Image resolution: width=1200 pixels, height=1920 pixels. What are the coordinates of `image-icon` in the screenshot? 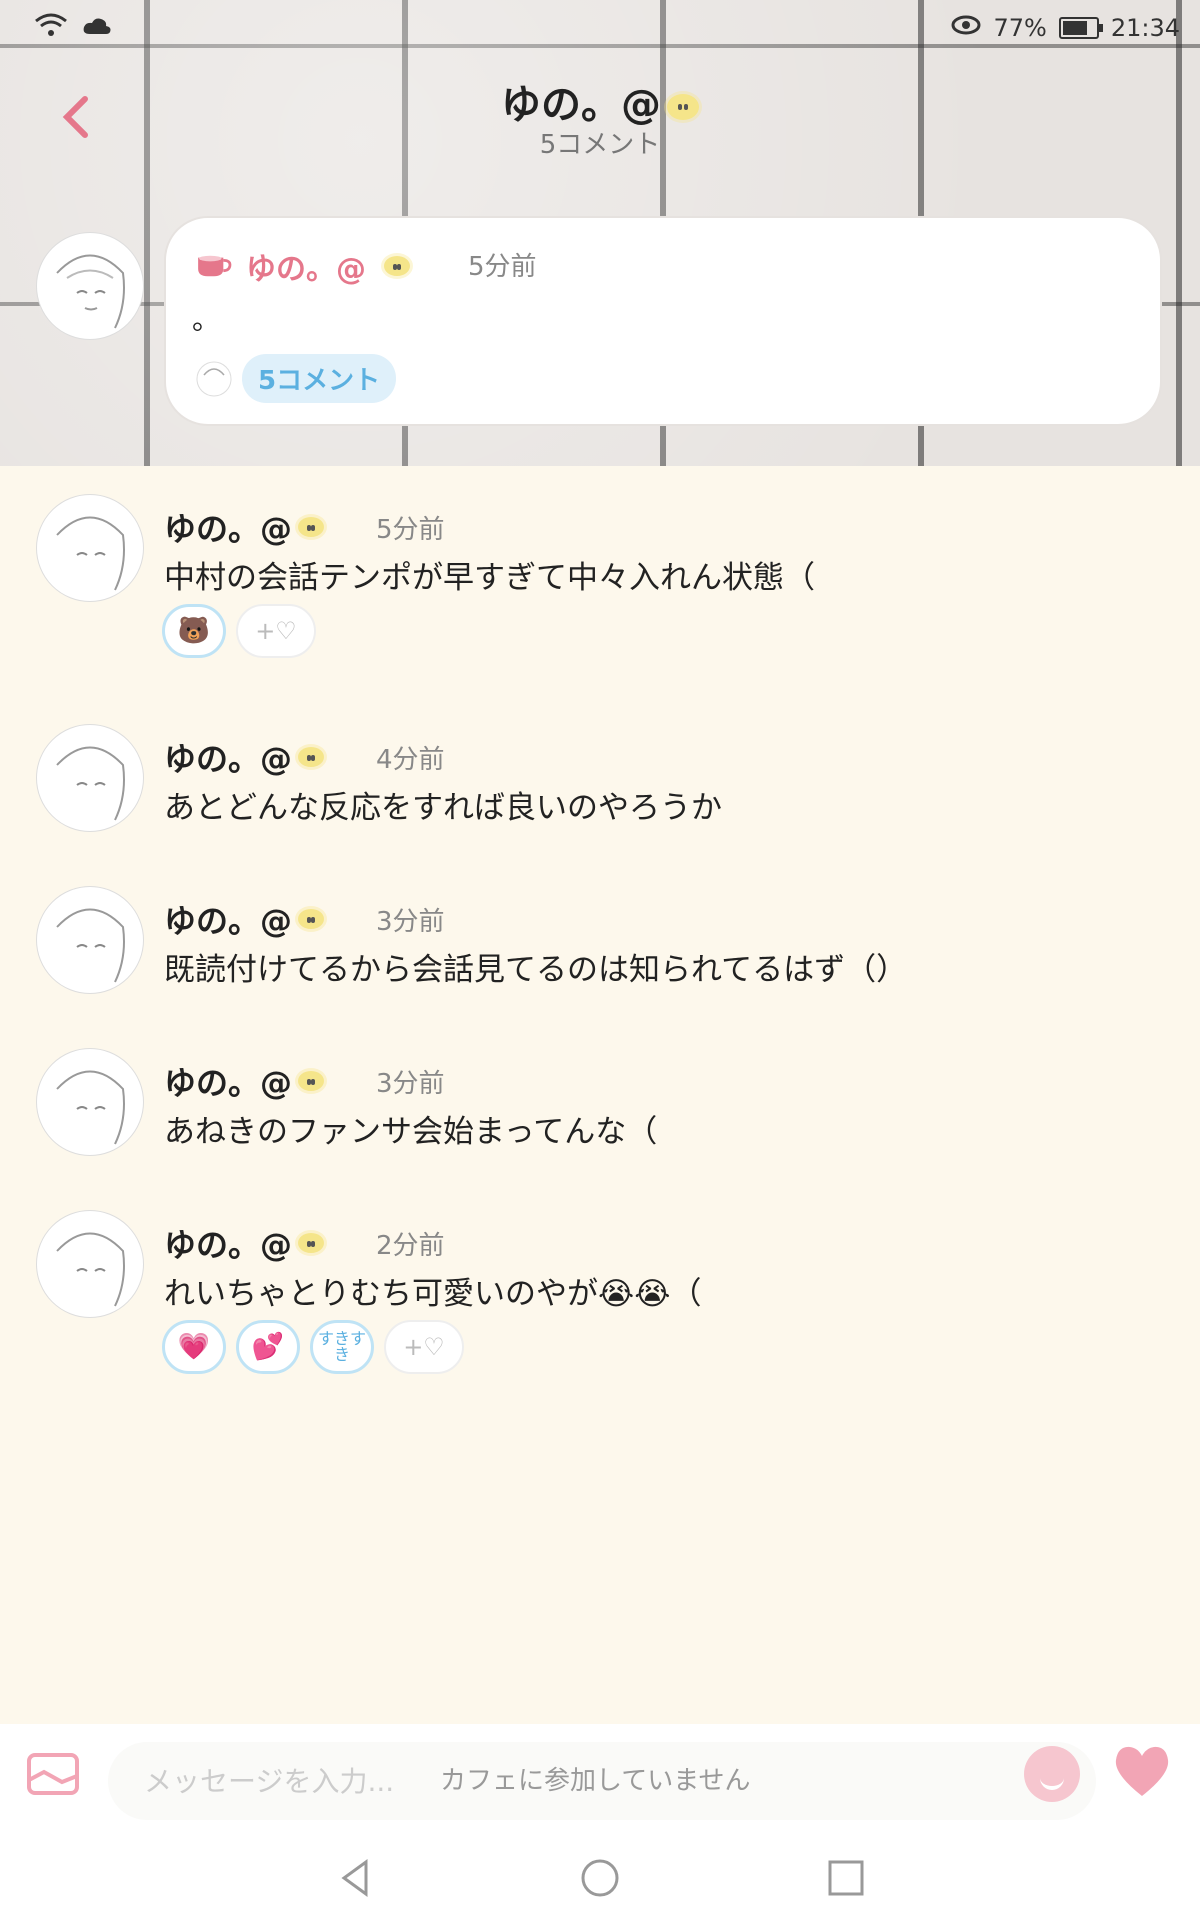 It's located at (53, 1774).